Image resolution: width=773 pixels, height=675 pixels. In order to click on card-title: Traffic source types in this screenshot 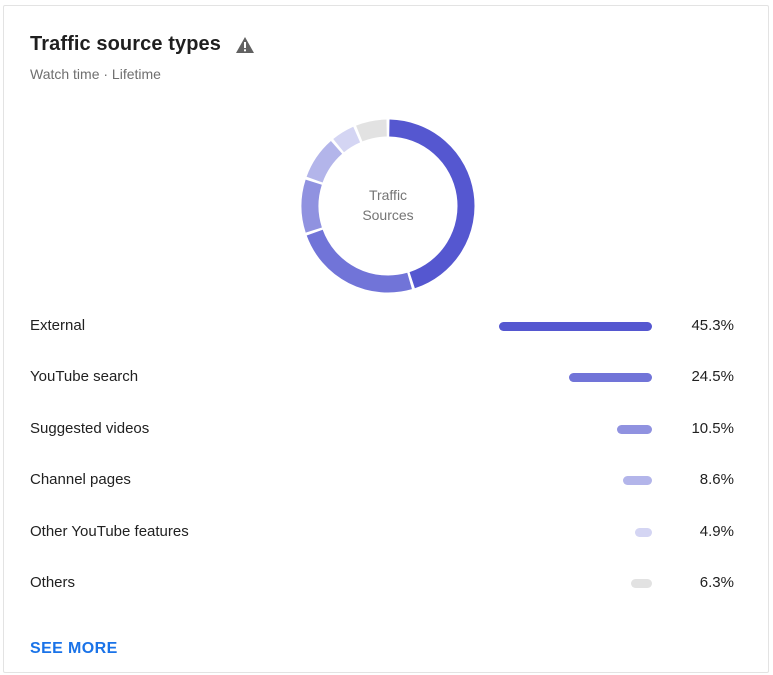, I will do `click(125, 44)`.